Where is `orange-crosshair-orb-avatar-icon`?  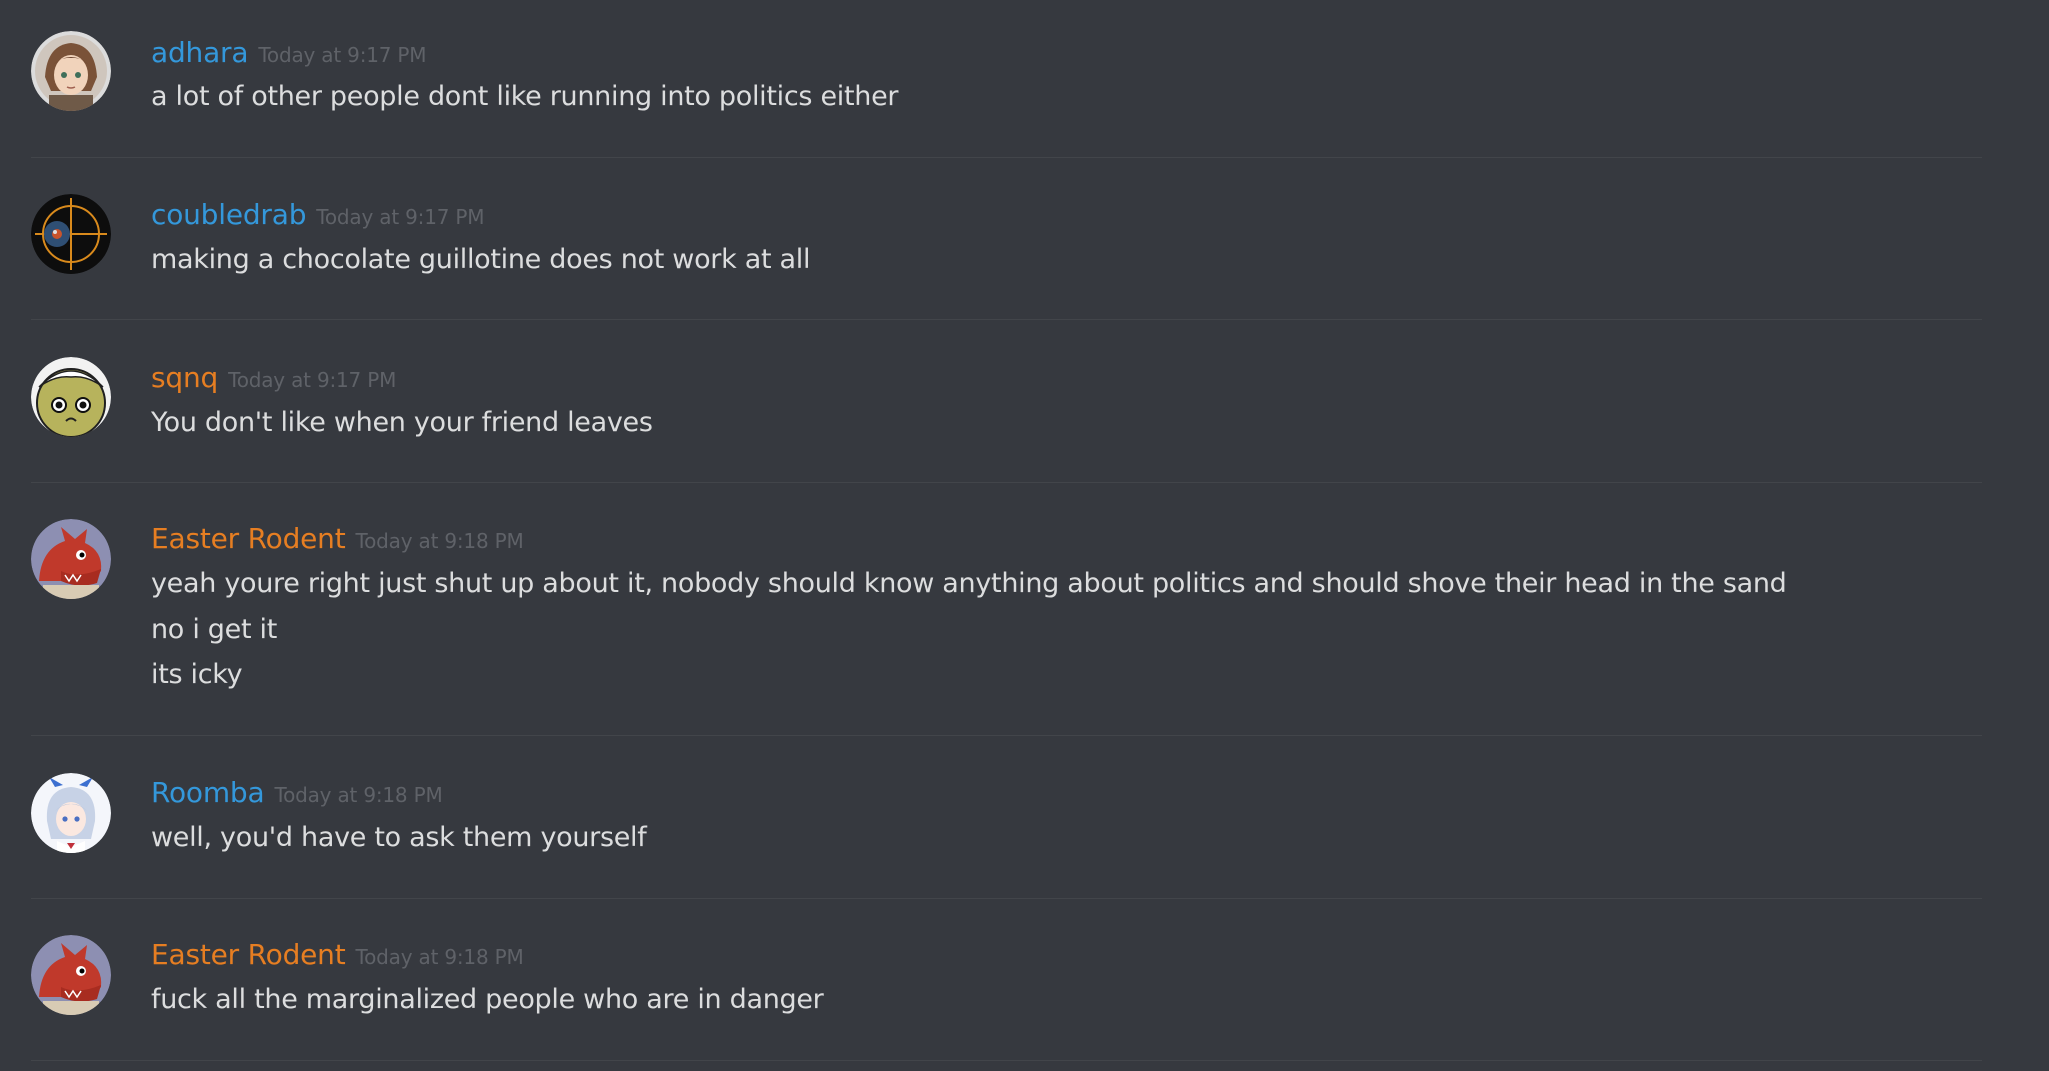 orange-crosshair-orb-avatar-icon is located at coordinates (71, 234).